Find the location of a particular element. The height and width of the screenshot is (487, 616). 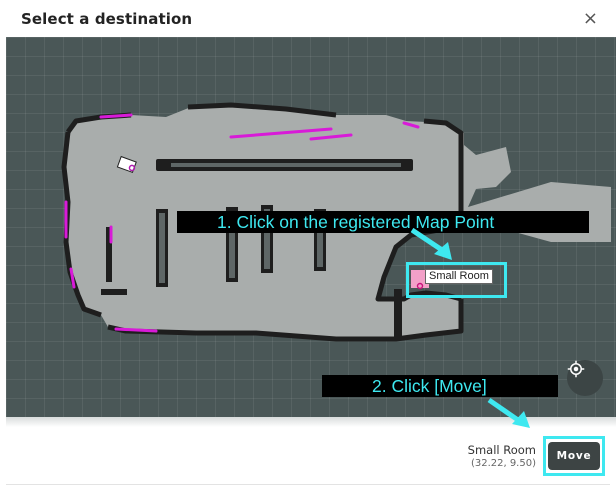

locate-button is located at coordinates (585, 378).